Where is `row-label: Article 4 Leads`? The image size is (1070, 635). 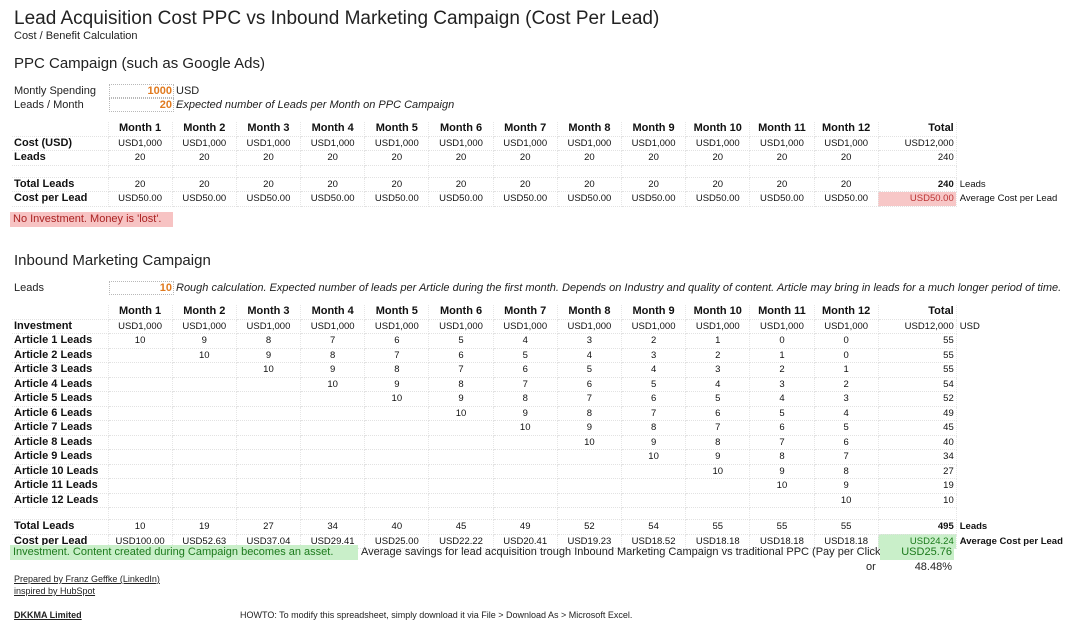 row-label: Article 4 Leads is located at coordinates (60, 384).